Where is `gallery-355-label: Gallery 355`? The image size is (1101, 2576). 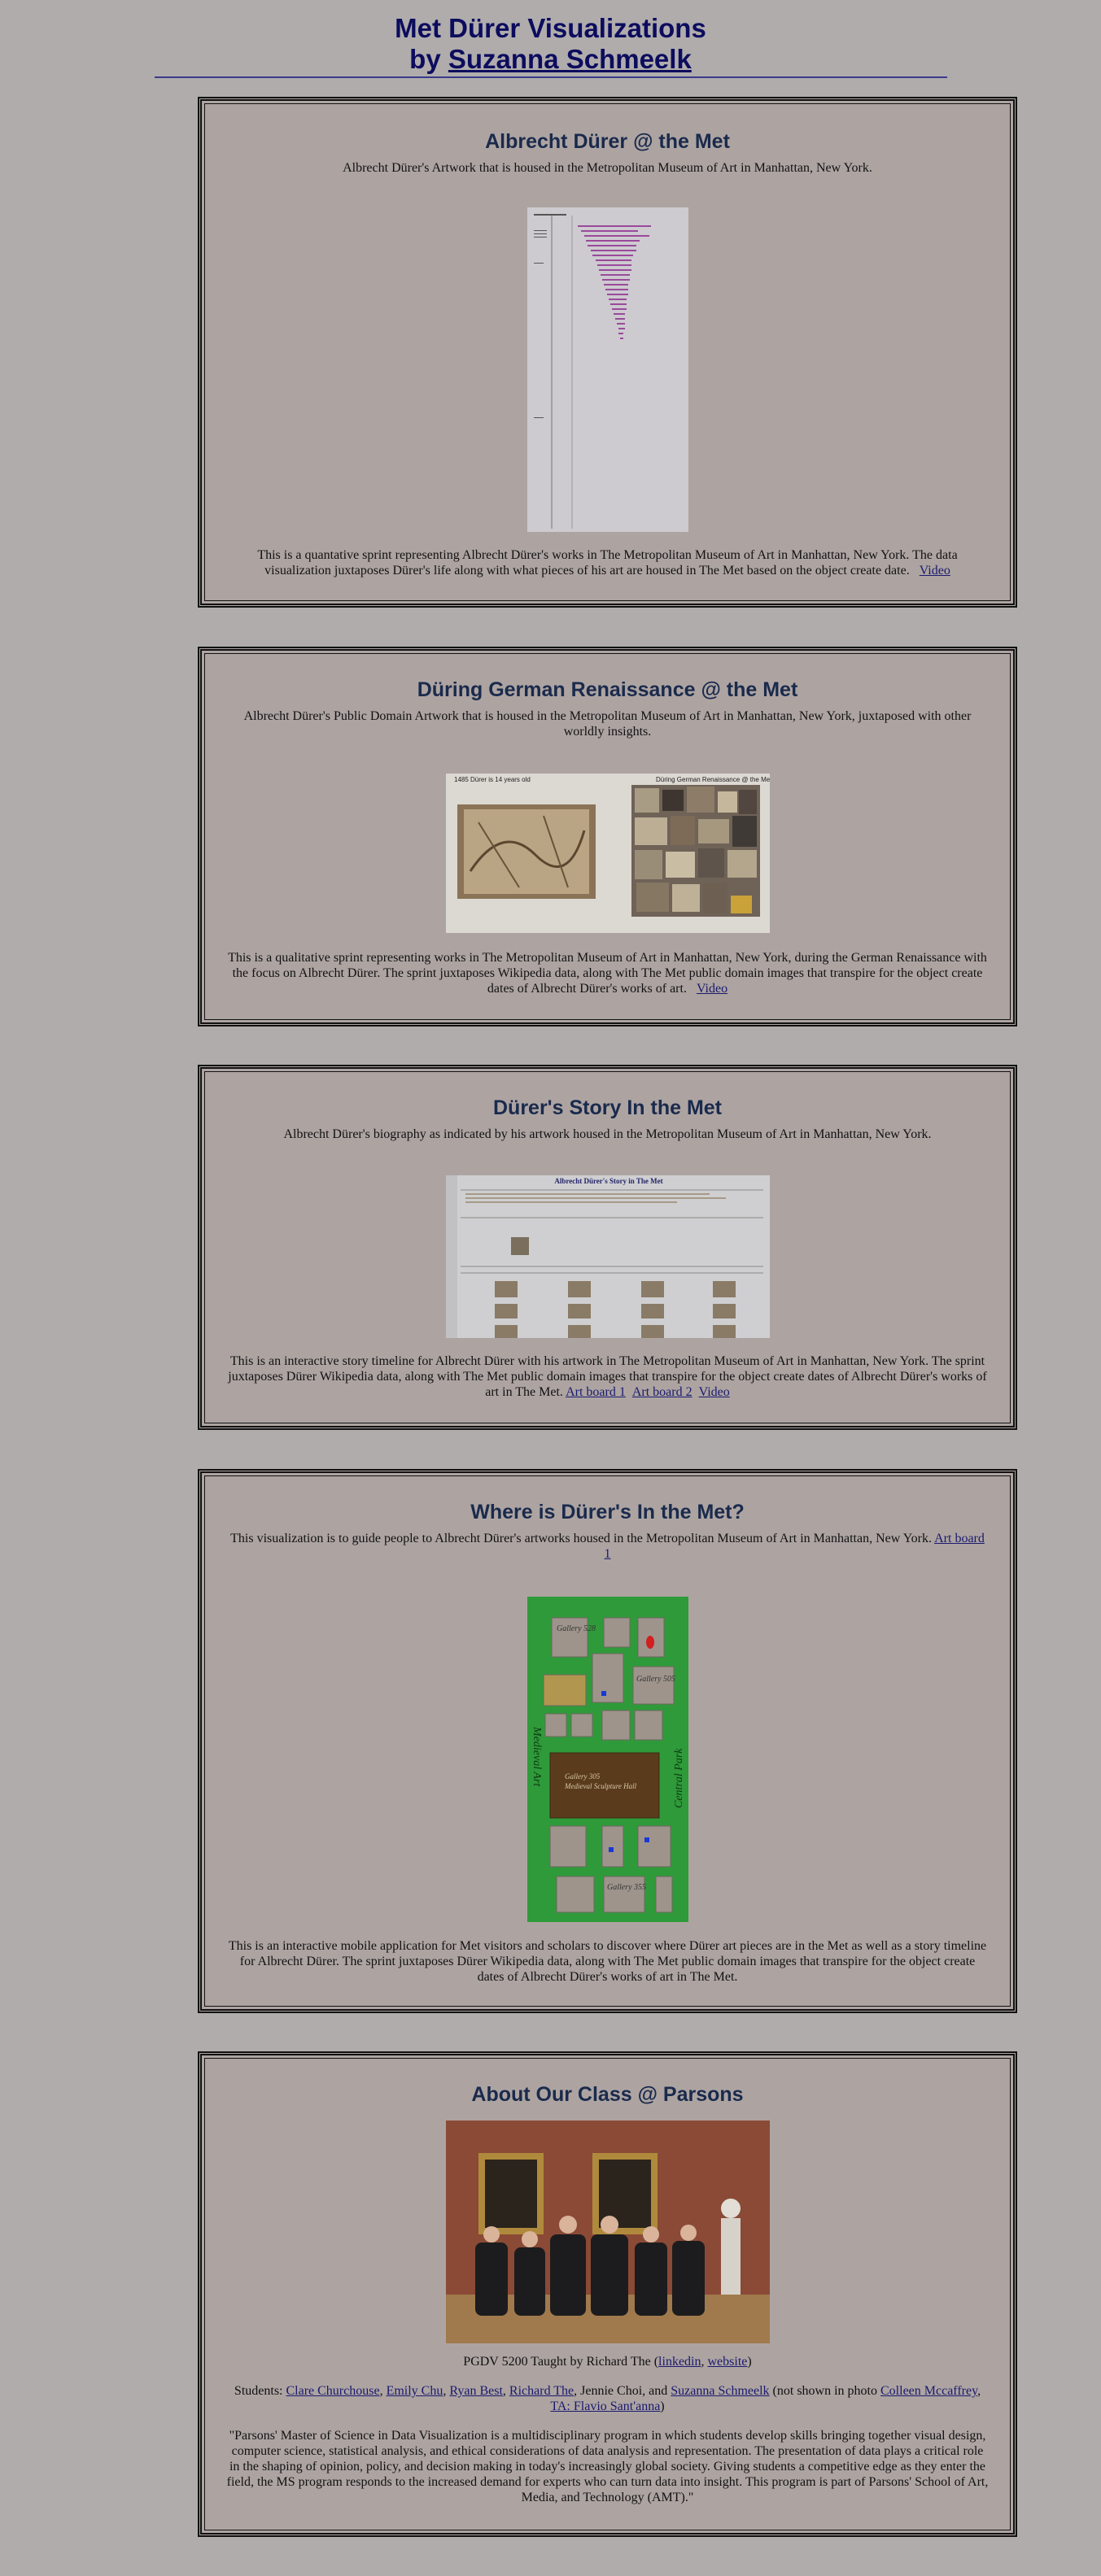
gallery-355-label: Gallery 355 is located at coordinates (626, 1887).